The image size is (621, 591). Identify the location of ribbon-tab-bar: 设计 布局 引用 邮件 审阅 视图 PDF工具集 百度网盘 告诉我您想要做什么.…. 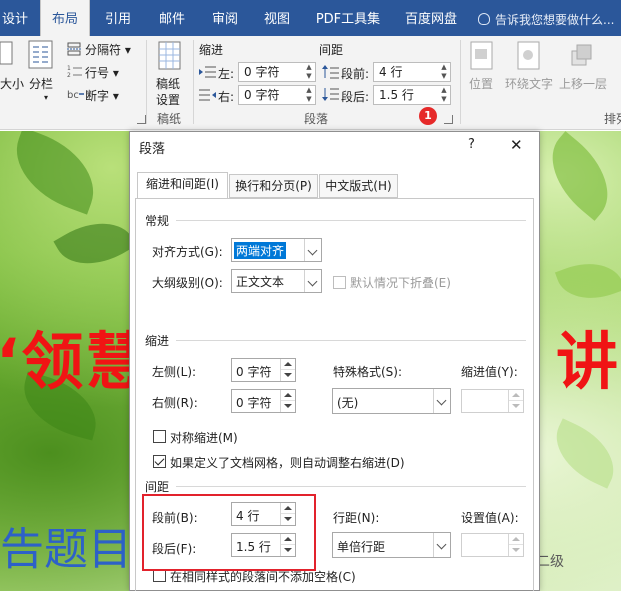
(310, 18).